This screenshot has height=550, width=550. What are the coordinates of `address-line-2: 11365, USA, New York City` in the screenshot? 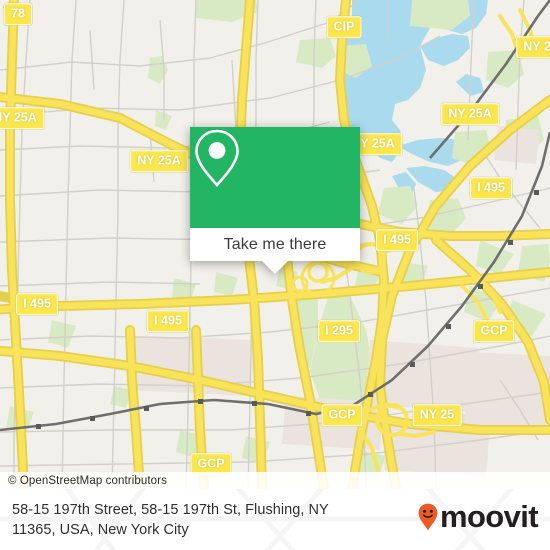 It's located at (100, 530).